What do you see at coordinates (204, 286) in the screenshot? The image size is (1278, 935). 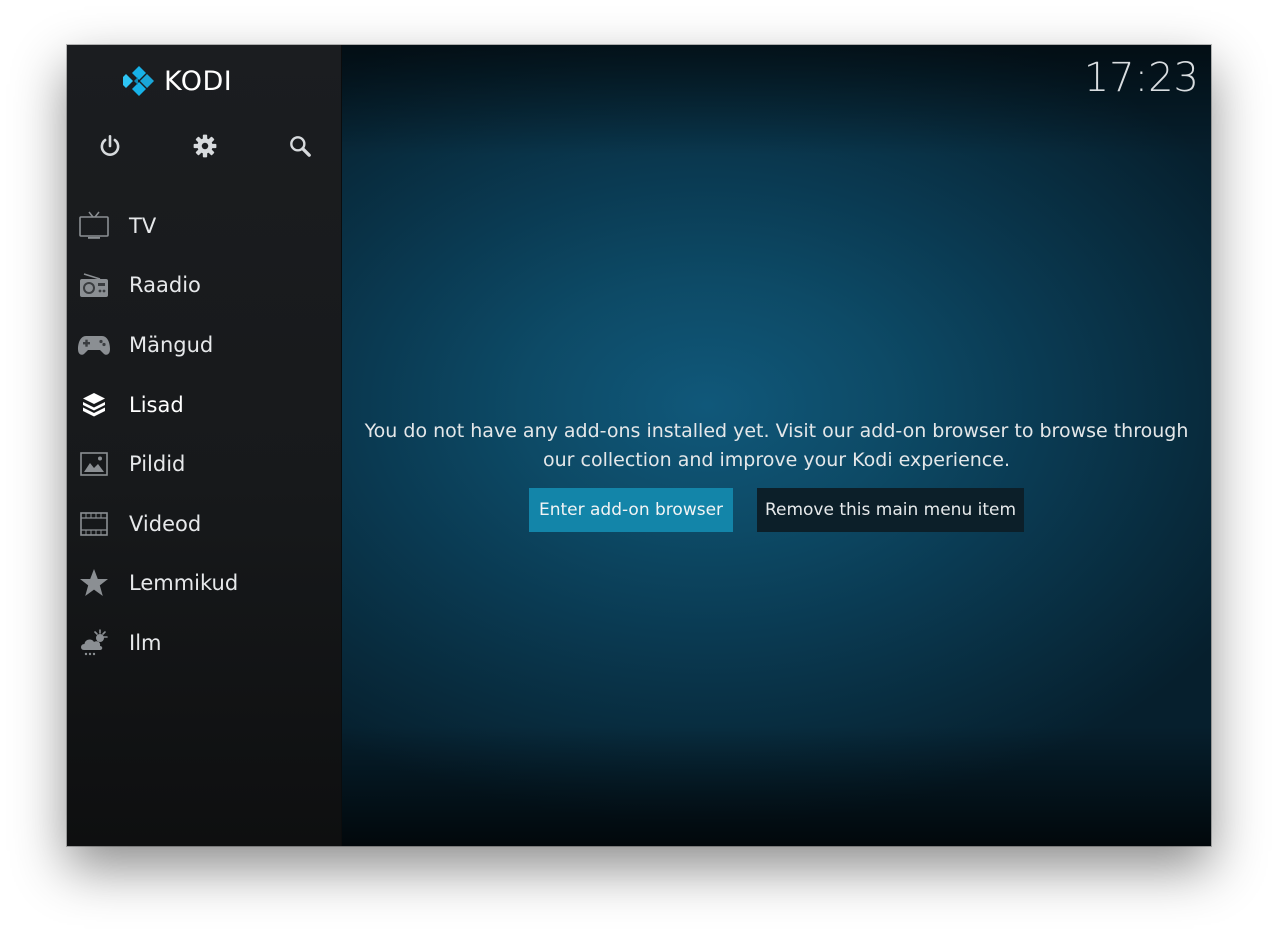 I see `menu-item-radio: Raadio` at bounding box center [204, 286].